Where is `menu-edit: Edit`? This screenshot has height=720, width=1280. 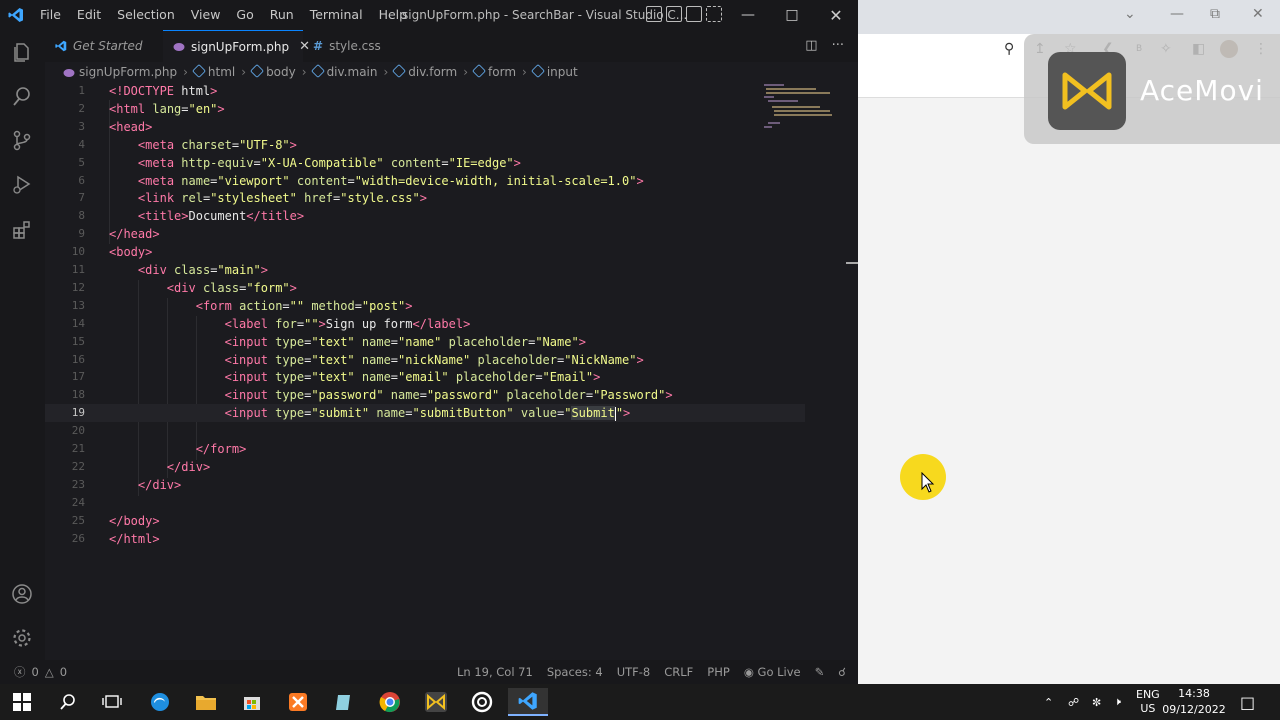 menu-edit: Edit is located at coordinates (89, 15).